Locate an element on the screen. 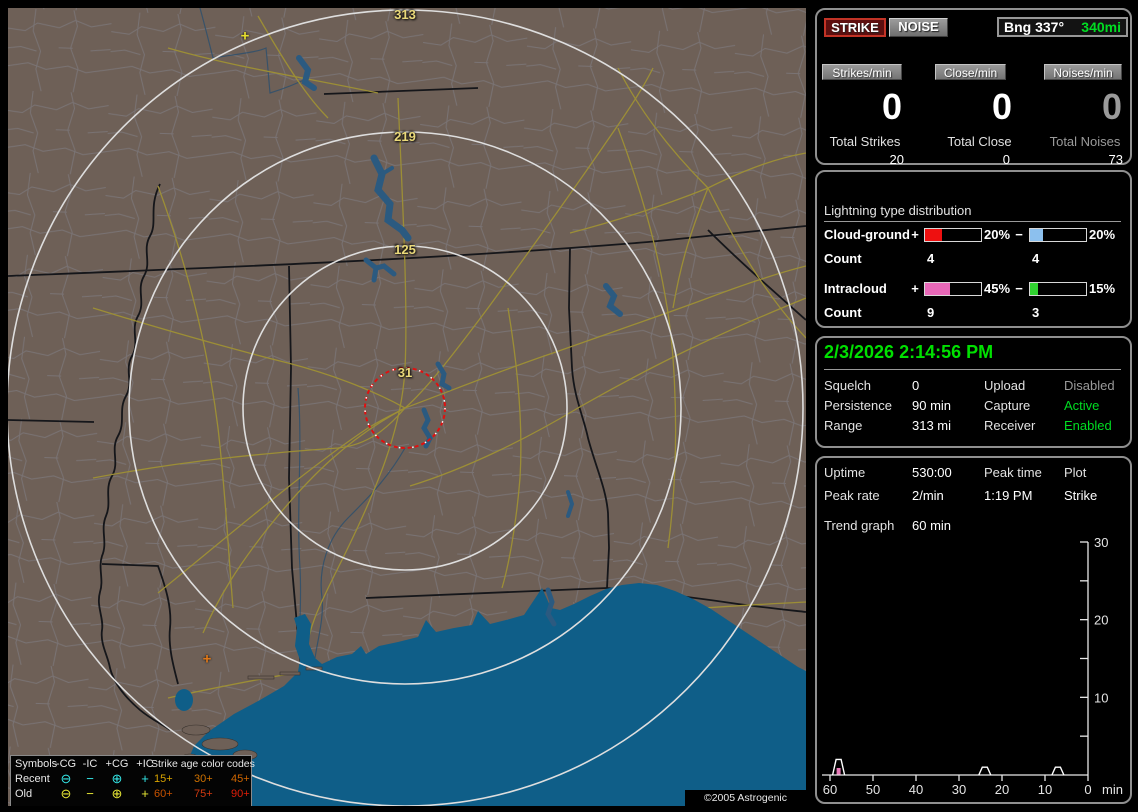  legend-age-header: Strike age color codes is located at coordinates (203, 764).